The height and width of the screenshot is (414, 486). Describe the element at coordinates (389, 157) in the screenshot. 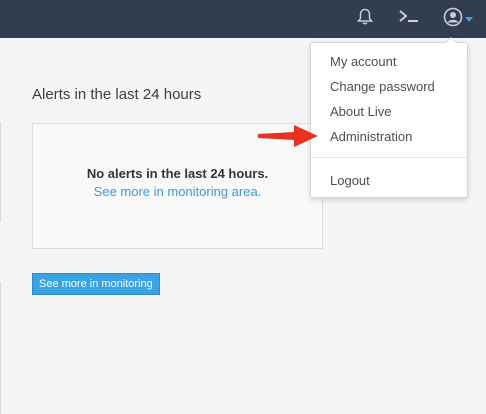

I see `menu-divider` at that location.